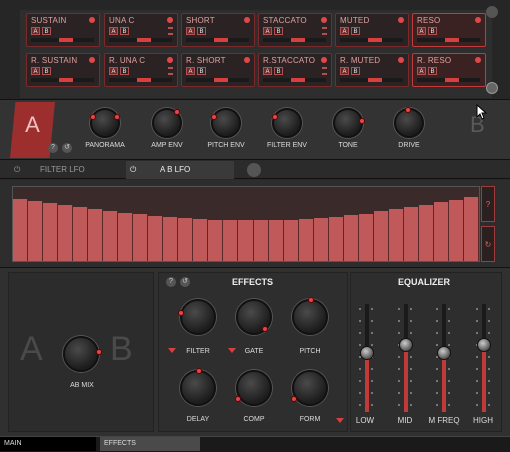 The width and height of the screenshot is (510, 452). Describe the element at coordinates (488, 204) in the screenshot. I see `lfo-help-button: ?` at that location.